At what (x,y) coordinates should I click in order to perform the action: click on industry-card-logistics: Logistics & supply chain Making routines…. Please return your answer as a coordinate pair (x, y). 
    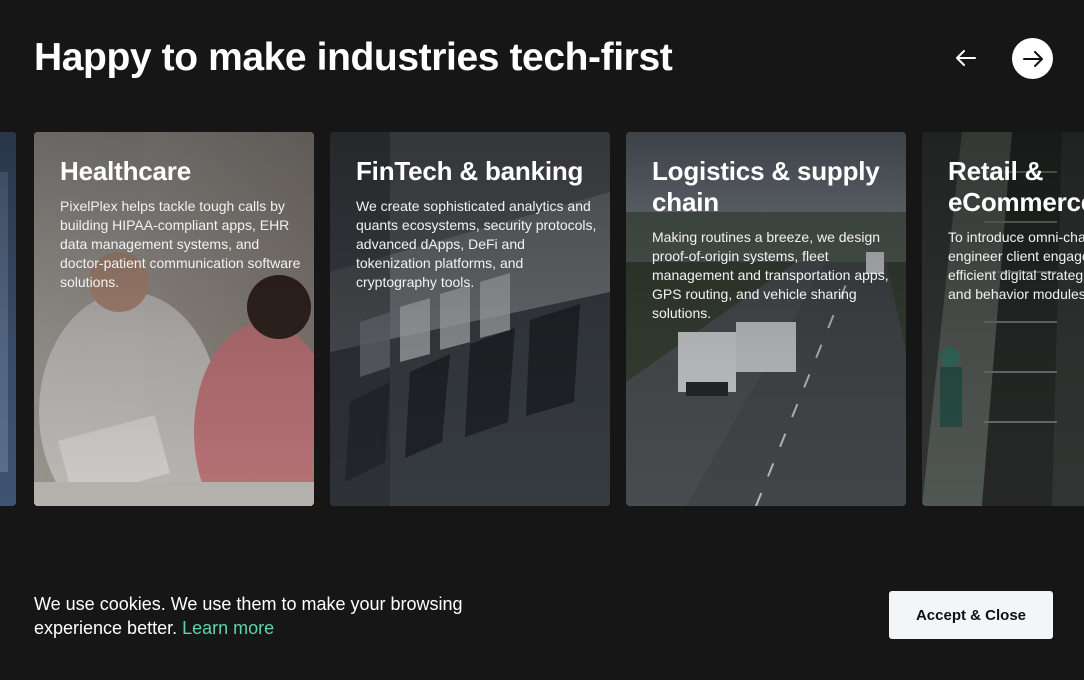
    Looking at the image, I should click on (766, 319).